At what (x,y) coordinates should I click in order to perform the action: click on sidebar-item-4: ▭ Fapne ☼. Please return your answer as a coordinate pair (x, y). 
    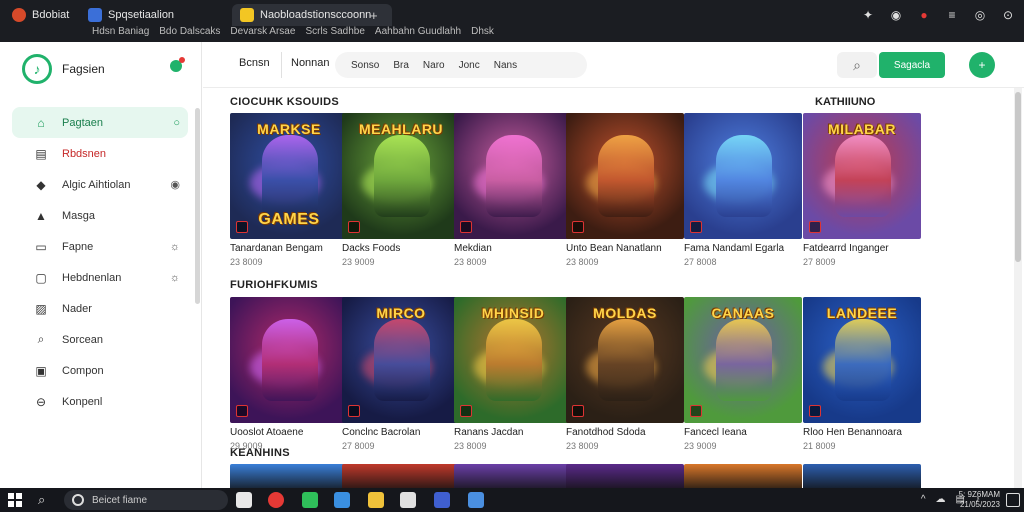
    Looking at the image, I should click on (100, 246).